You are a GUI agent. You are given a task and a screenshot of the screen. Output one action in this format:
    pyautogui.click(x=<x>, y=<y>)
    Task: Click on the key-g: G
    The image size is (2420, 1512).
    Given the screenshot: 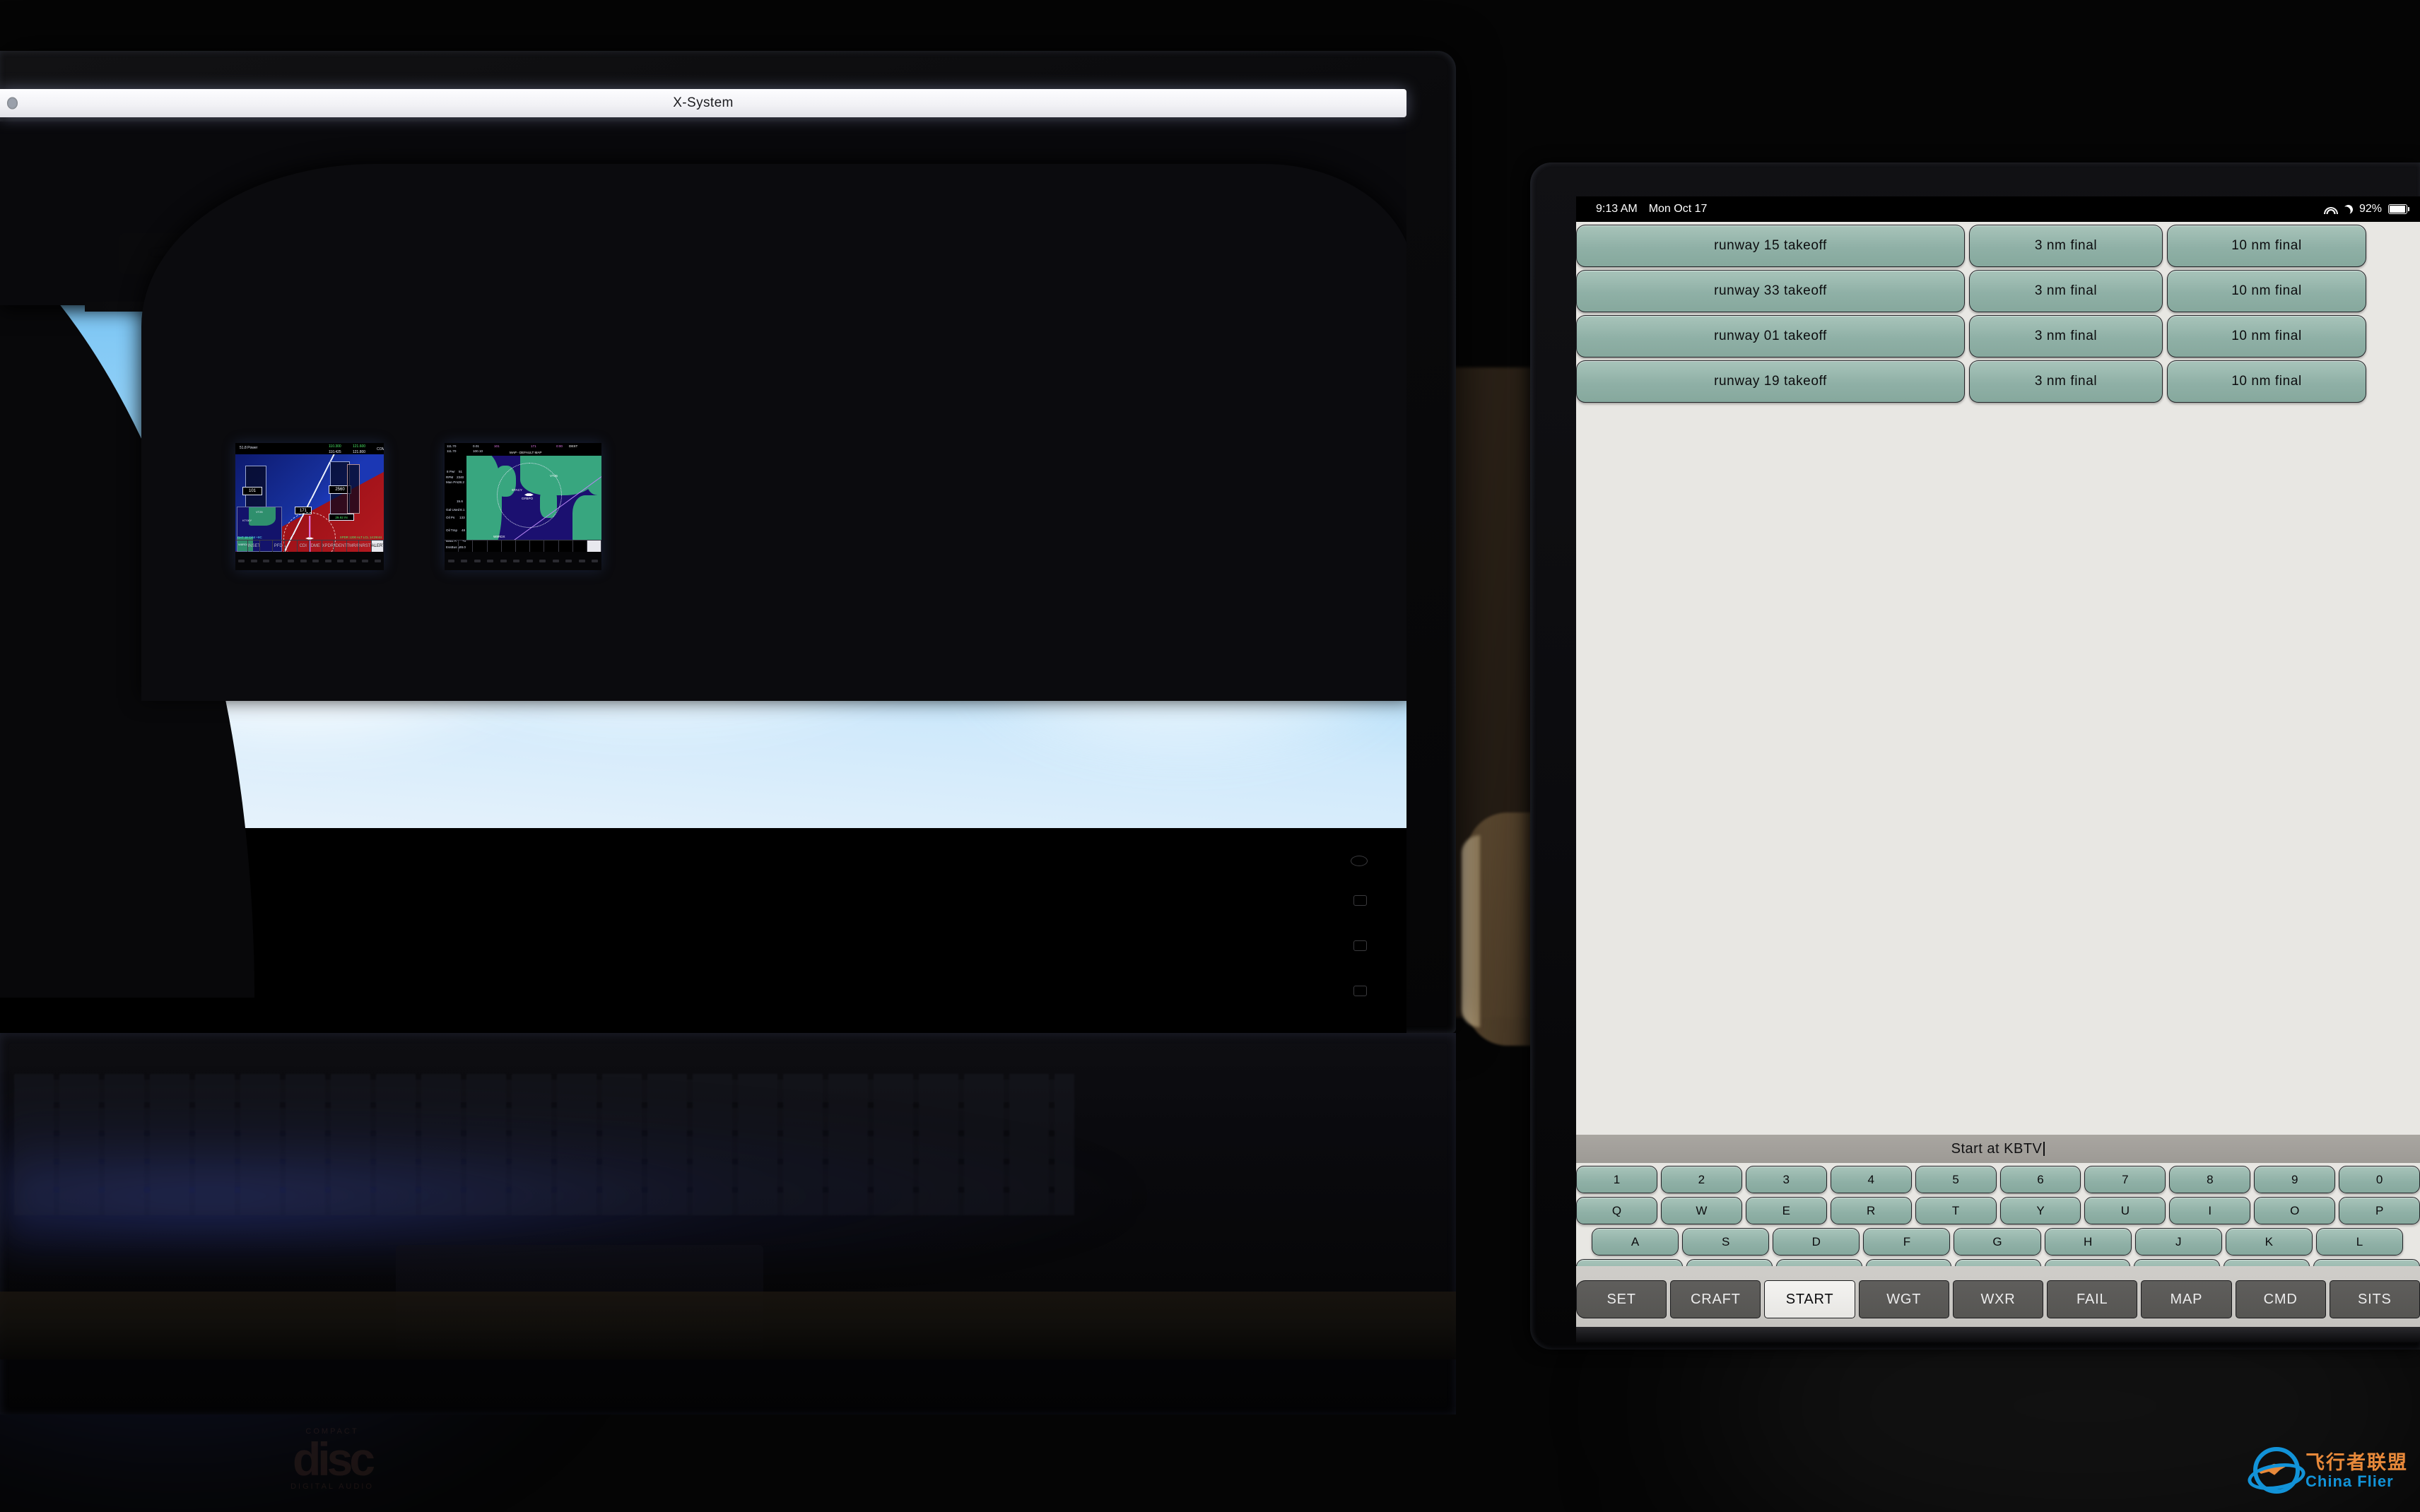 What is the action you would take?
    pyautogui.click(x=1997, y=1242)
    